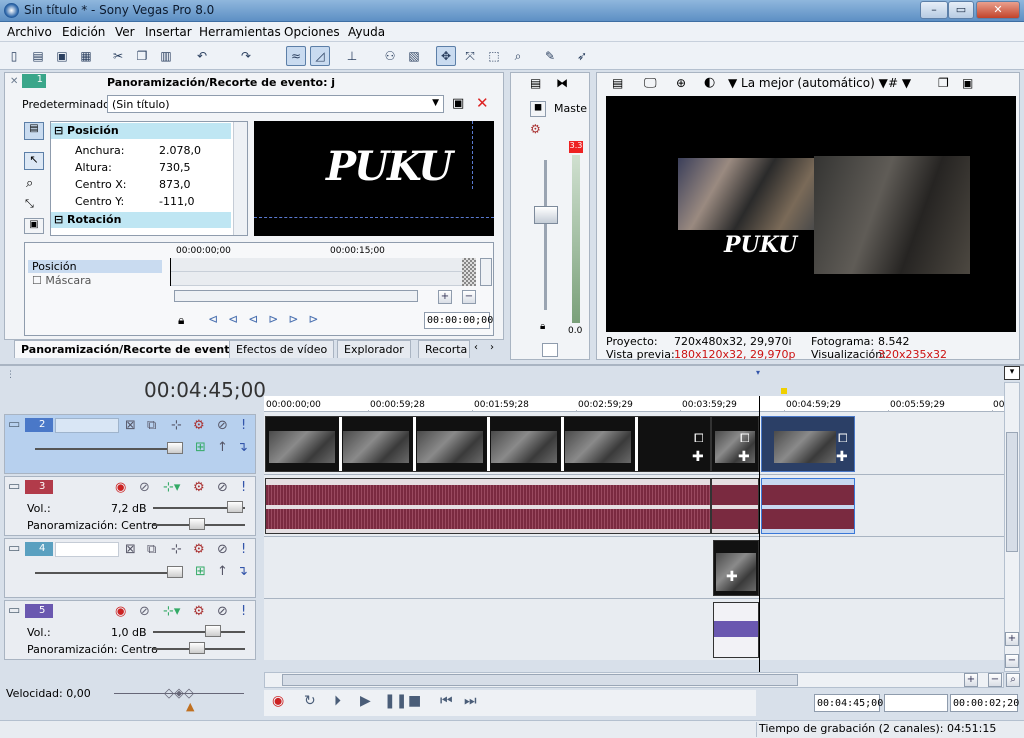 This screenshot has width=1024, height=738. I want to click on kf-vscroll, so click(486, 272).